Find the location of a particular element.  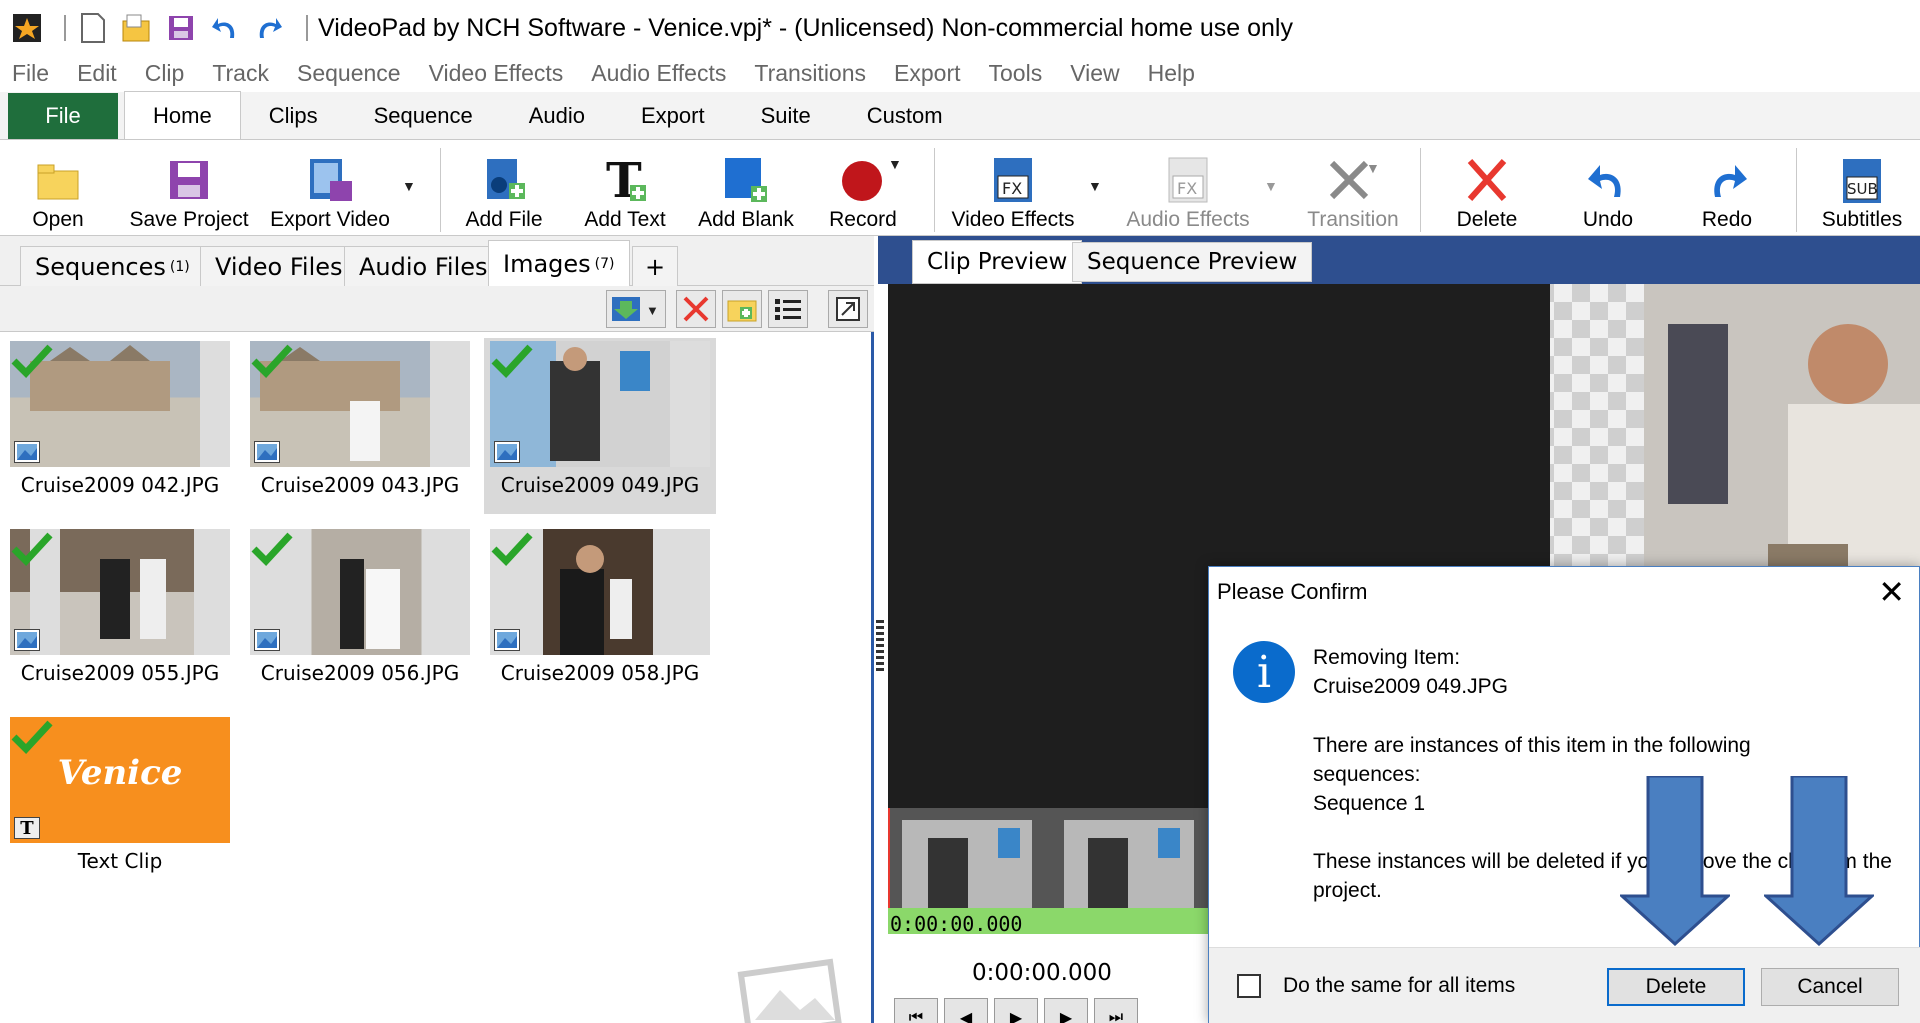

menu-help: Help is located at coordinates (1171, 73).